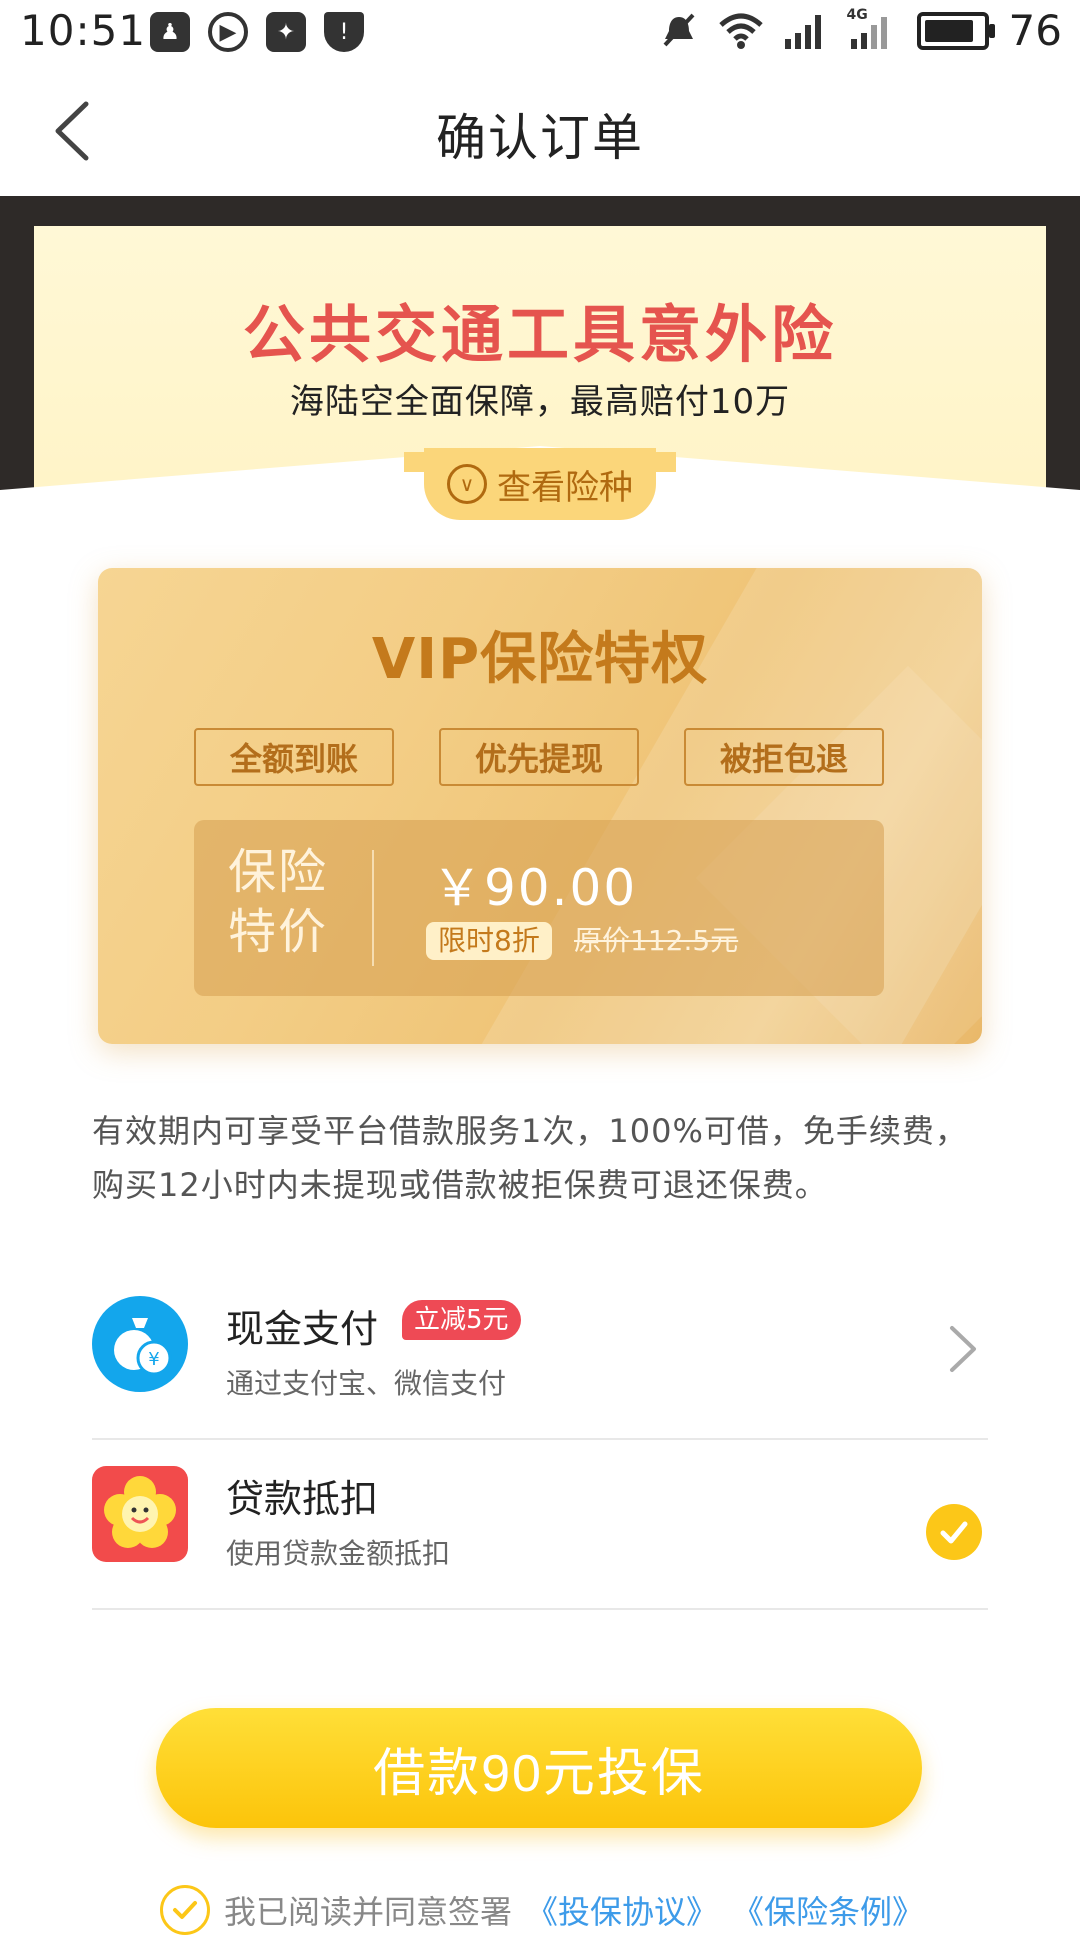 The width and height of the screenshot is (1080, 1935). What do you see at coordinates (467, 484) in the screenshot?
I see `chevron-down-icon: ∨` at bounding box center [467, 484].